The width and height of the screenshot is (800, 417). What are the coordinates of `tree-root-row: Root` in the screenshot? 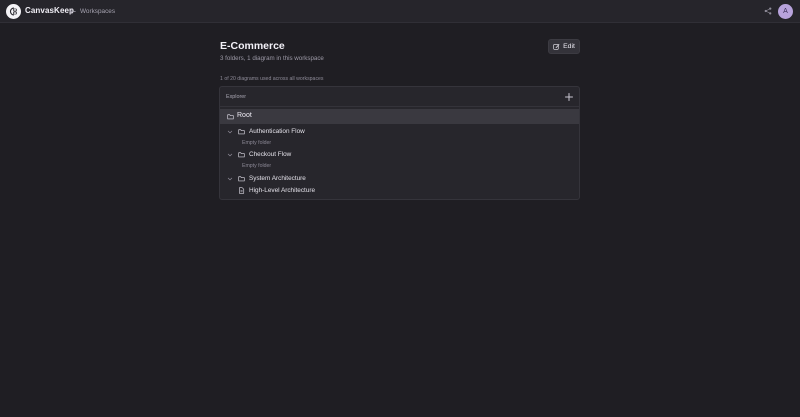 It's located at (399, 116).